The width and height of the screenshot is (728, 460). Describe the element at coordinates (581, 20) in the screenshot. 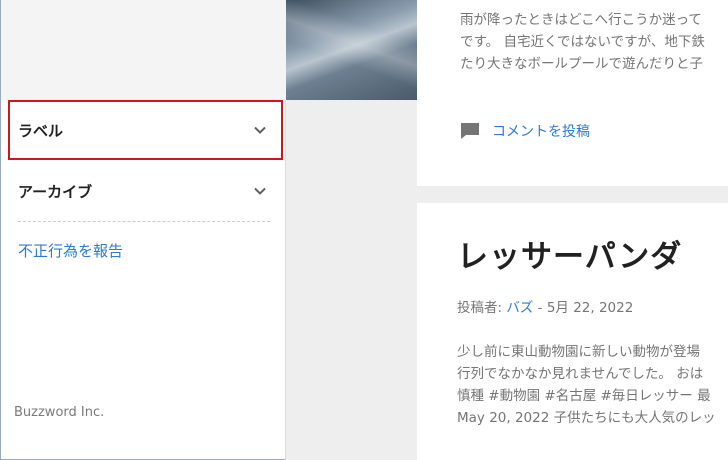

I see `snippet-line: 雨が降ったときはどこへ行こうか迷って` at that location.